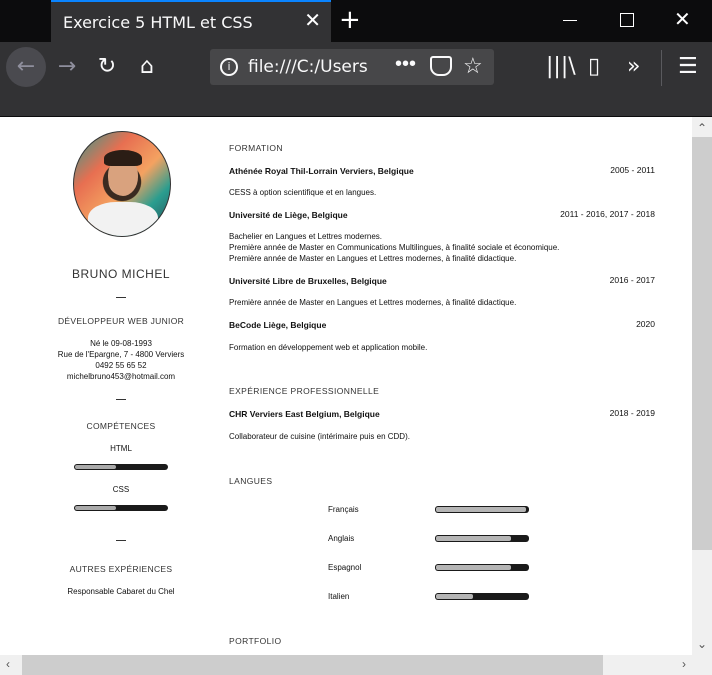  Describe the element at coordinates (607, 214) in the screenshot. I see `school-dates: 2011 - 2016, 2017 - 2018` at that location.